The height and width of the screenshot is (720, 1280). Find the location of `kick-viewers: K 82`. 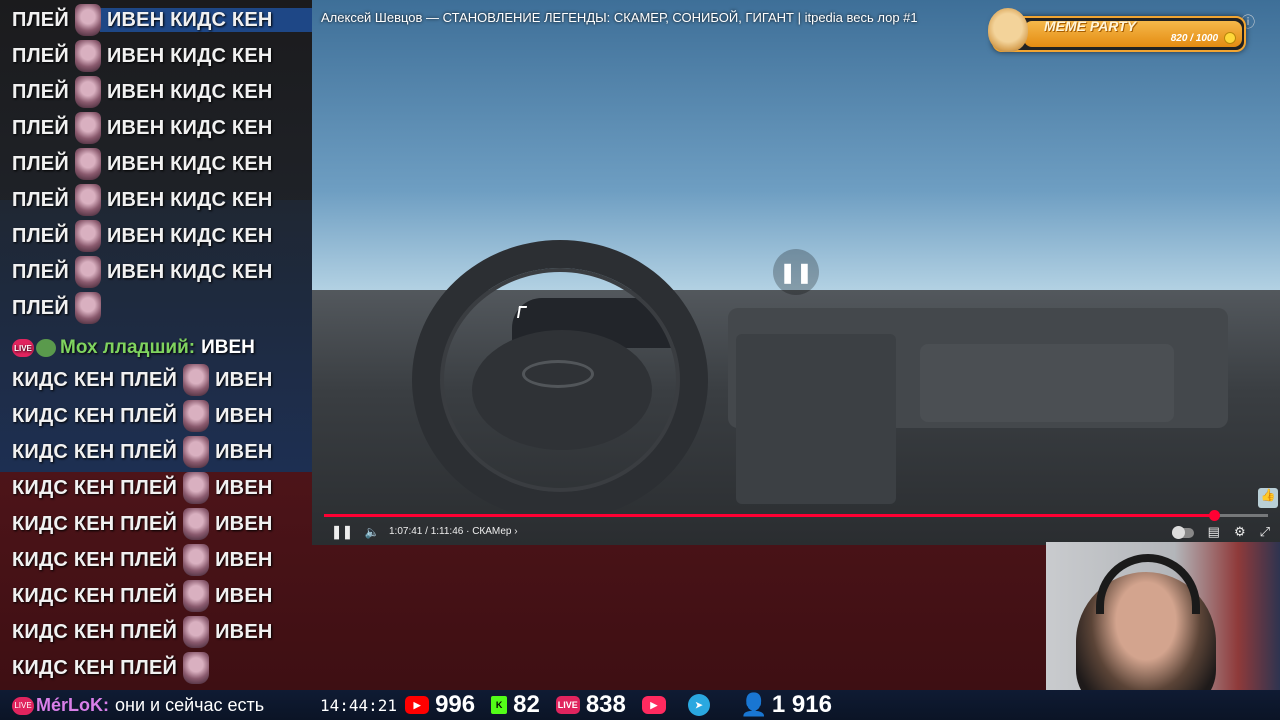

kick-viewers: K 82 is located at coordinates (515, 705).